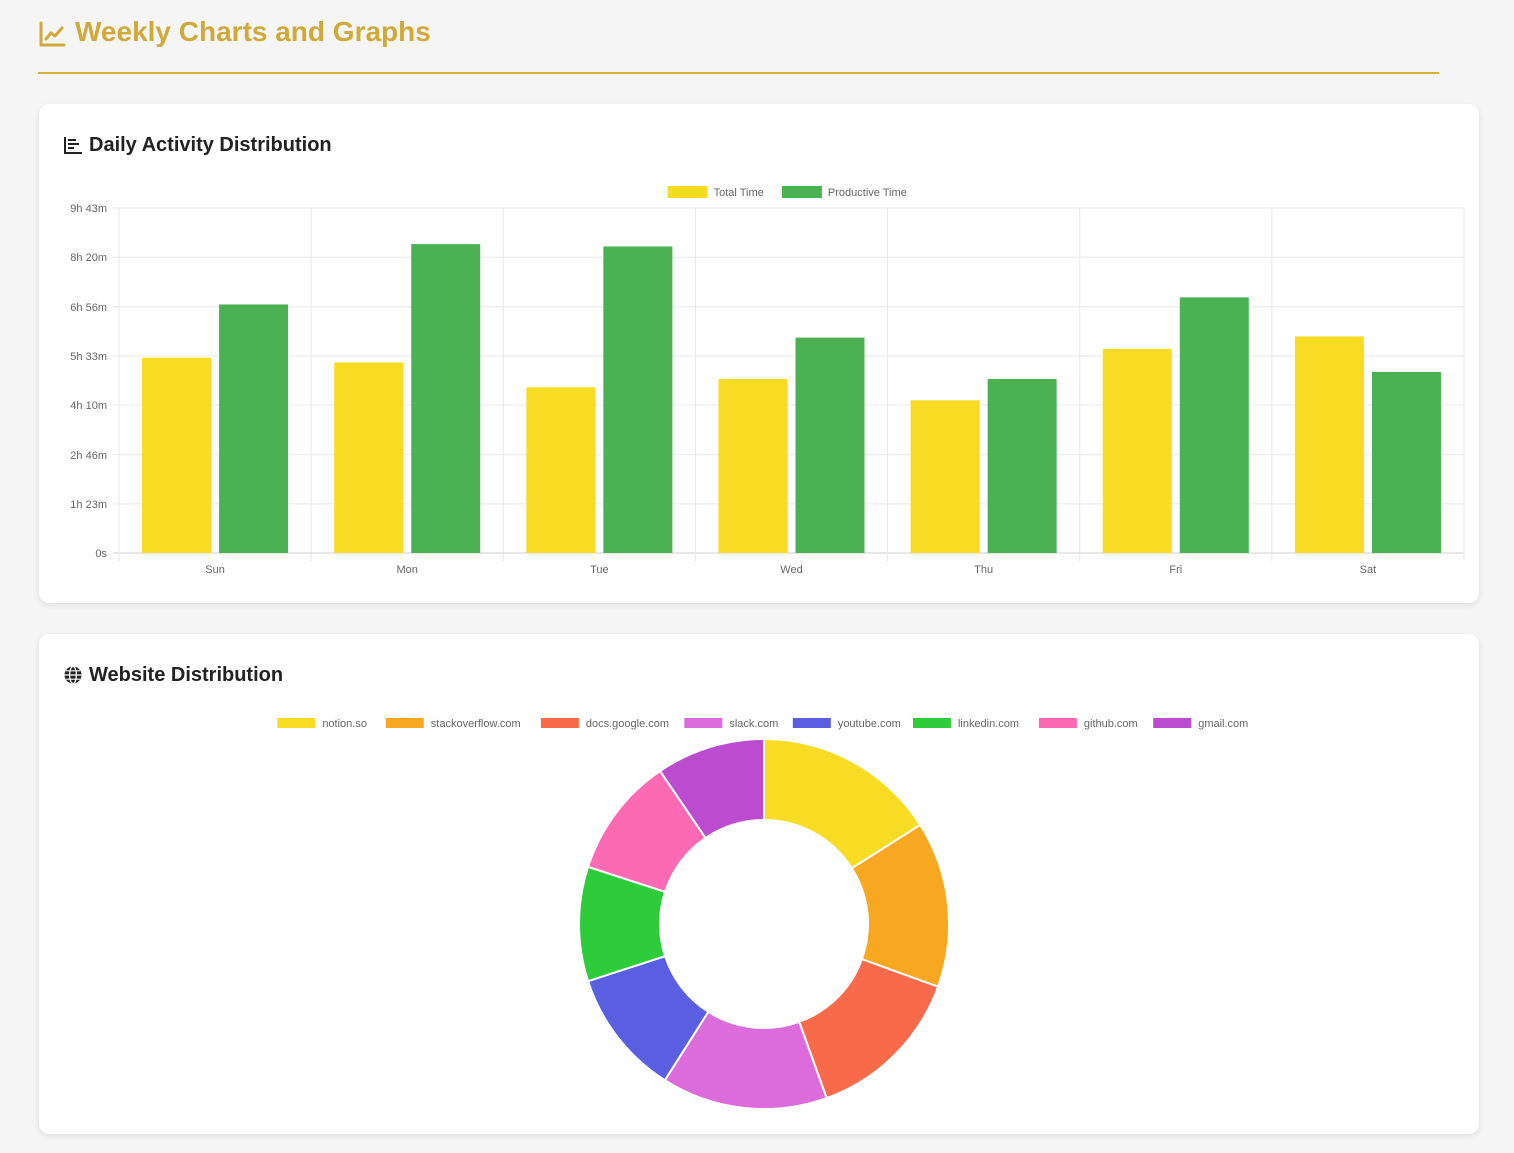  Describe the element at coordinates (215, 570) in the screenshot. I see `x-tick-label: Sun` at that location.